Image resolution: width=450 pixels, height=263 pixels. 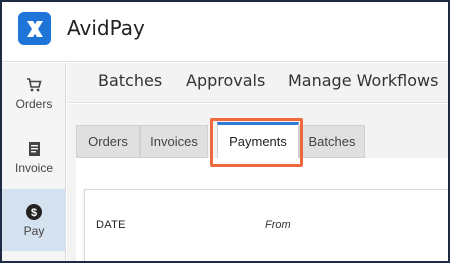 I want to click on sidebar-item-orders: Orders, so click(x=34, y=93).